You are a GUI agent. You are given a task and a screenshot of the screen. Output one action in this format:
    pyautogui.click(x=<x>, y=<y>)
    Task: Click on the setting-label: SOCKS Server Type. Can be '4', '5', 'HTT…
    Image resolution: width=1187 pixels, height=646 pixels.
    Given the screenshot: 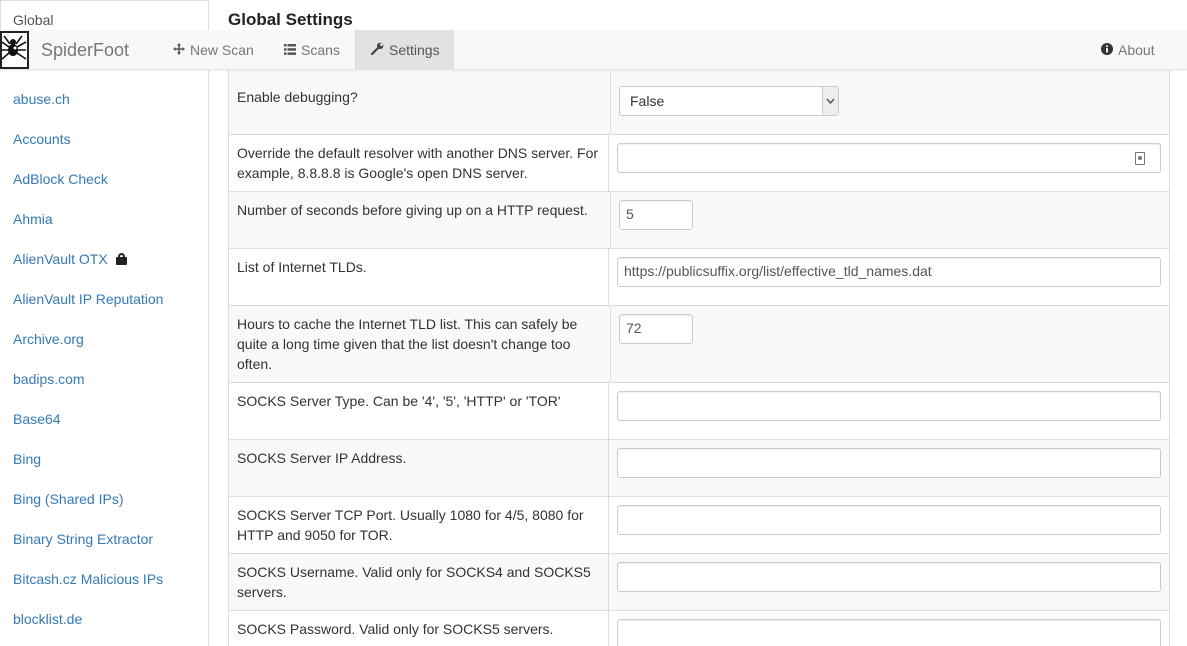 What is the action you would take?
    pyautogui.click(x=419, y=411)
    